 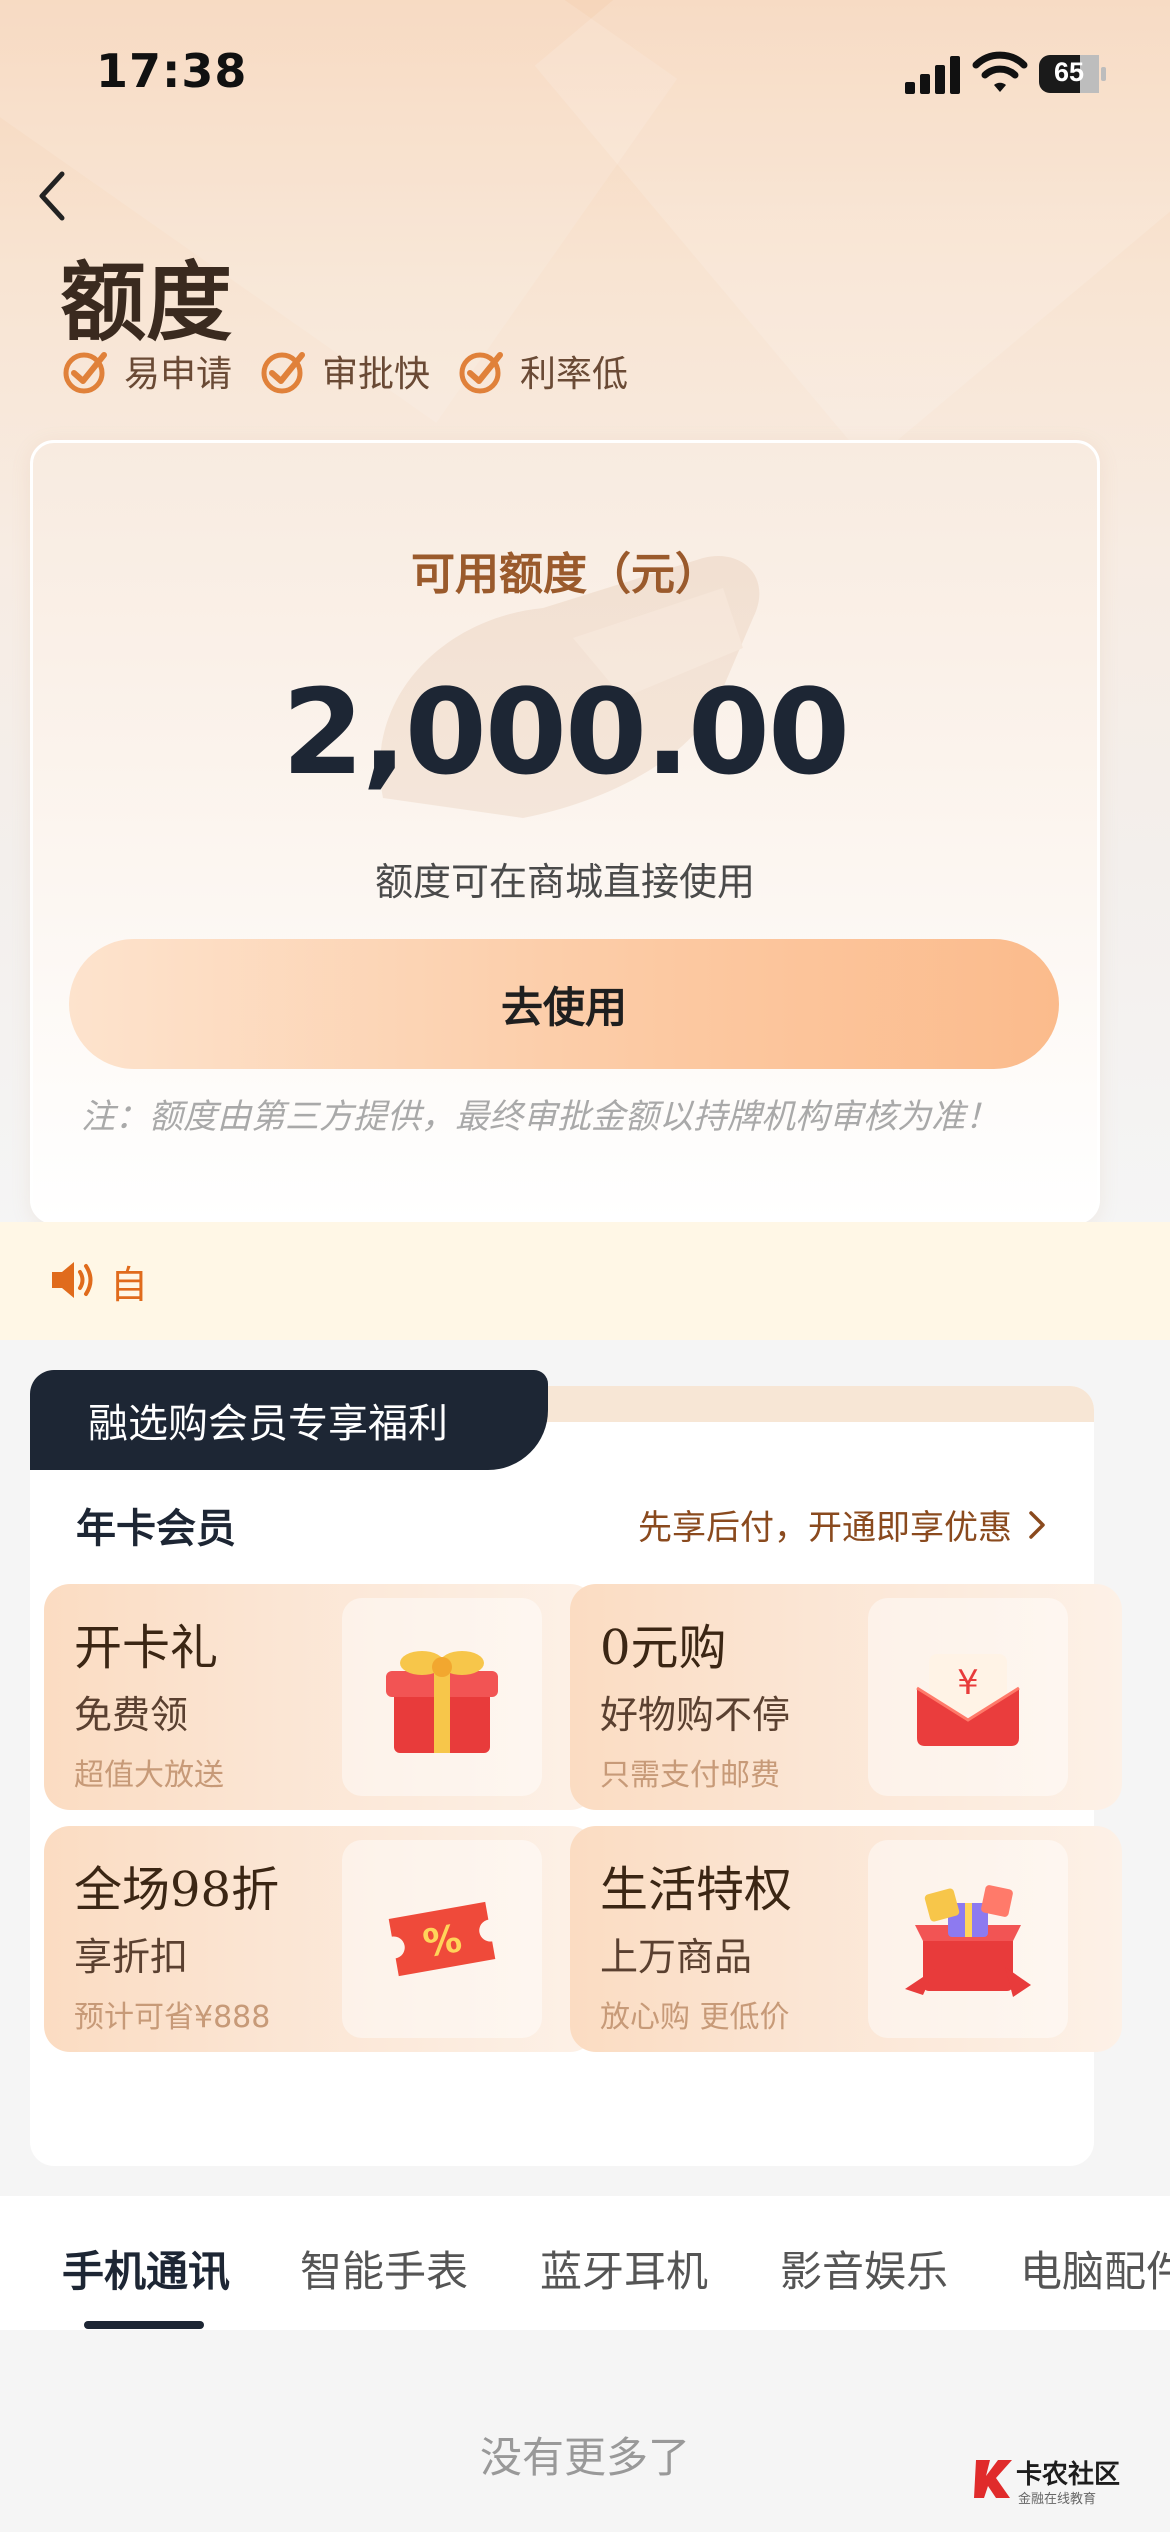 I want to click on annual-member-link-text: 先享后付，开通即享优惠, so click(x=825, y=1528).